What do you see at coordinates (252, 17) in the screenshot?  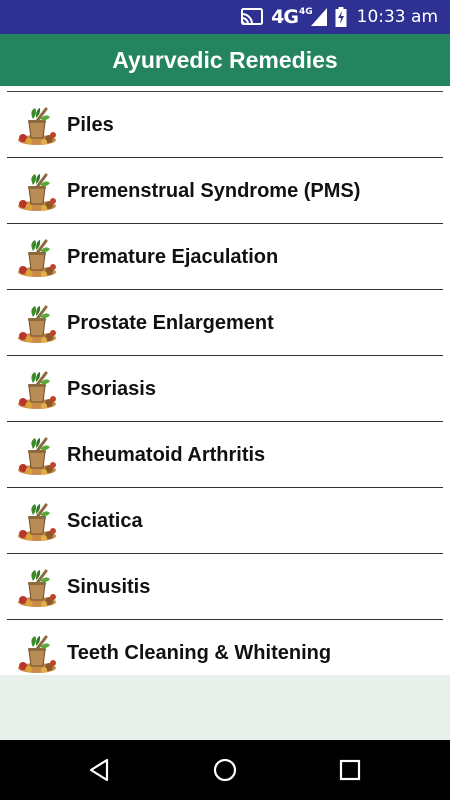 I see `cast-icon` at bounding box center [252, 17].